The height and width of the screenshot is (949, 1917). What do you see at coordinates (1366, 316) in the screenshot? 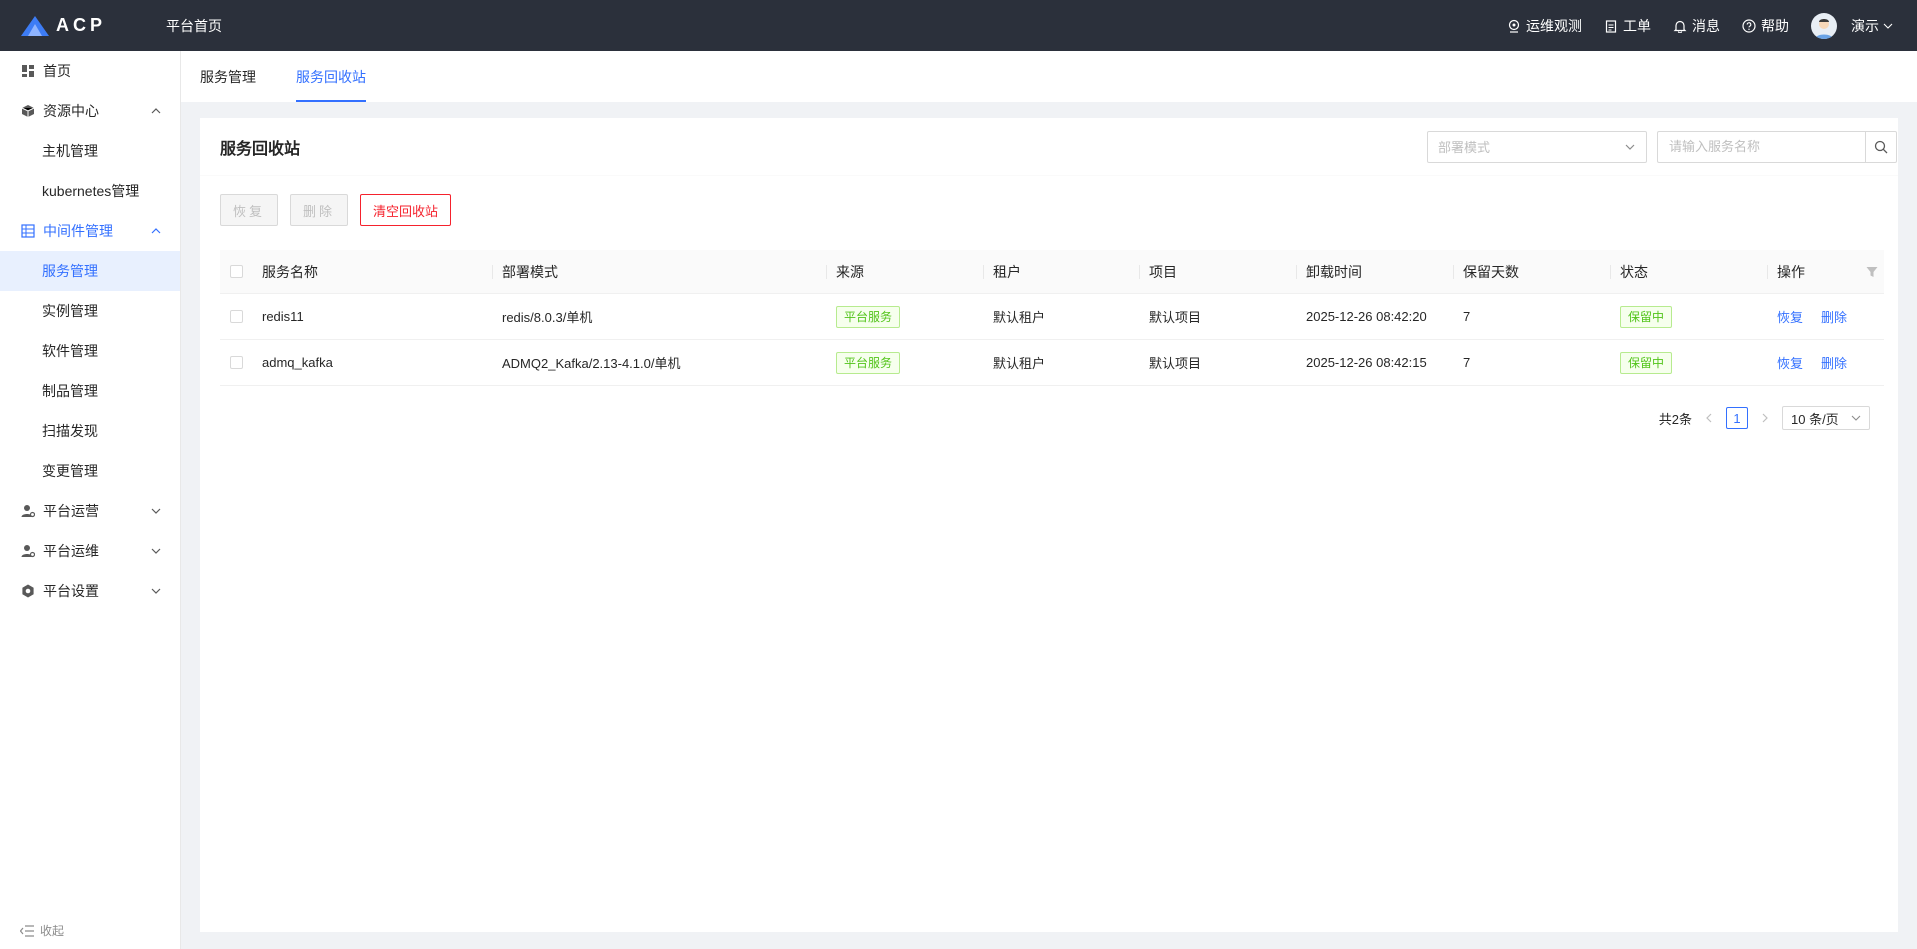
I see `cell-uninstall-time: 2025-12-26 08:42:20` at bounding box center [1366, 316].